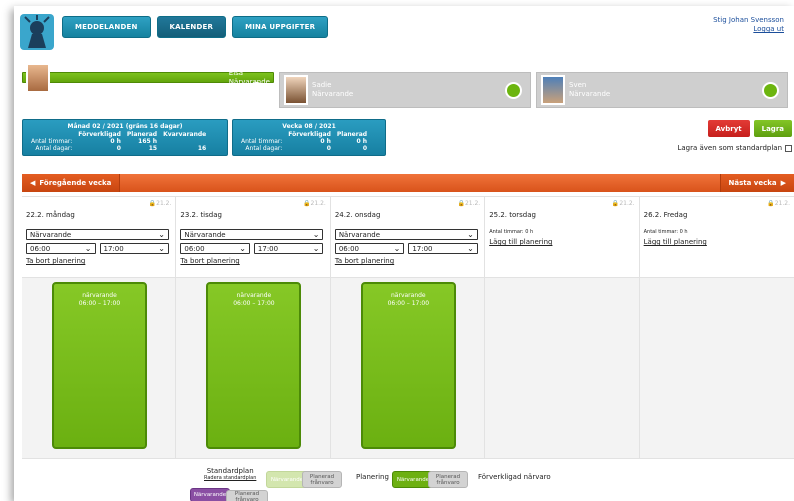  Describe the element at coordinates (202, 148) in the screenshot. I see `stat-value: 16` at that location.